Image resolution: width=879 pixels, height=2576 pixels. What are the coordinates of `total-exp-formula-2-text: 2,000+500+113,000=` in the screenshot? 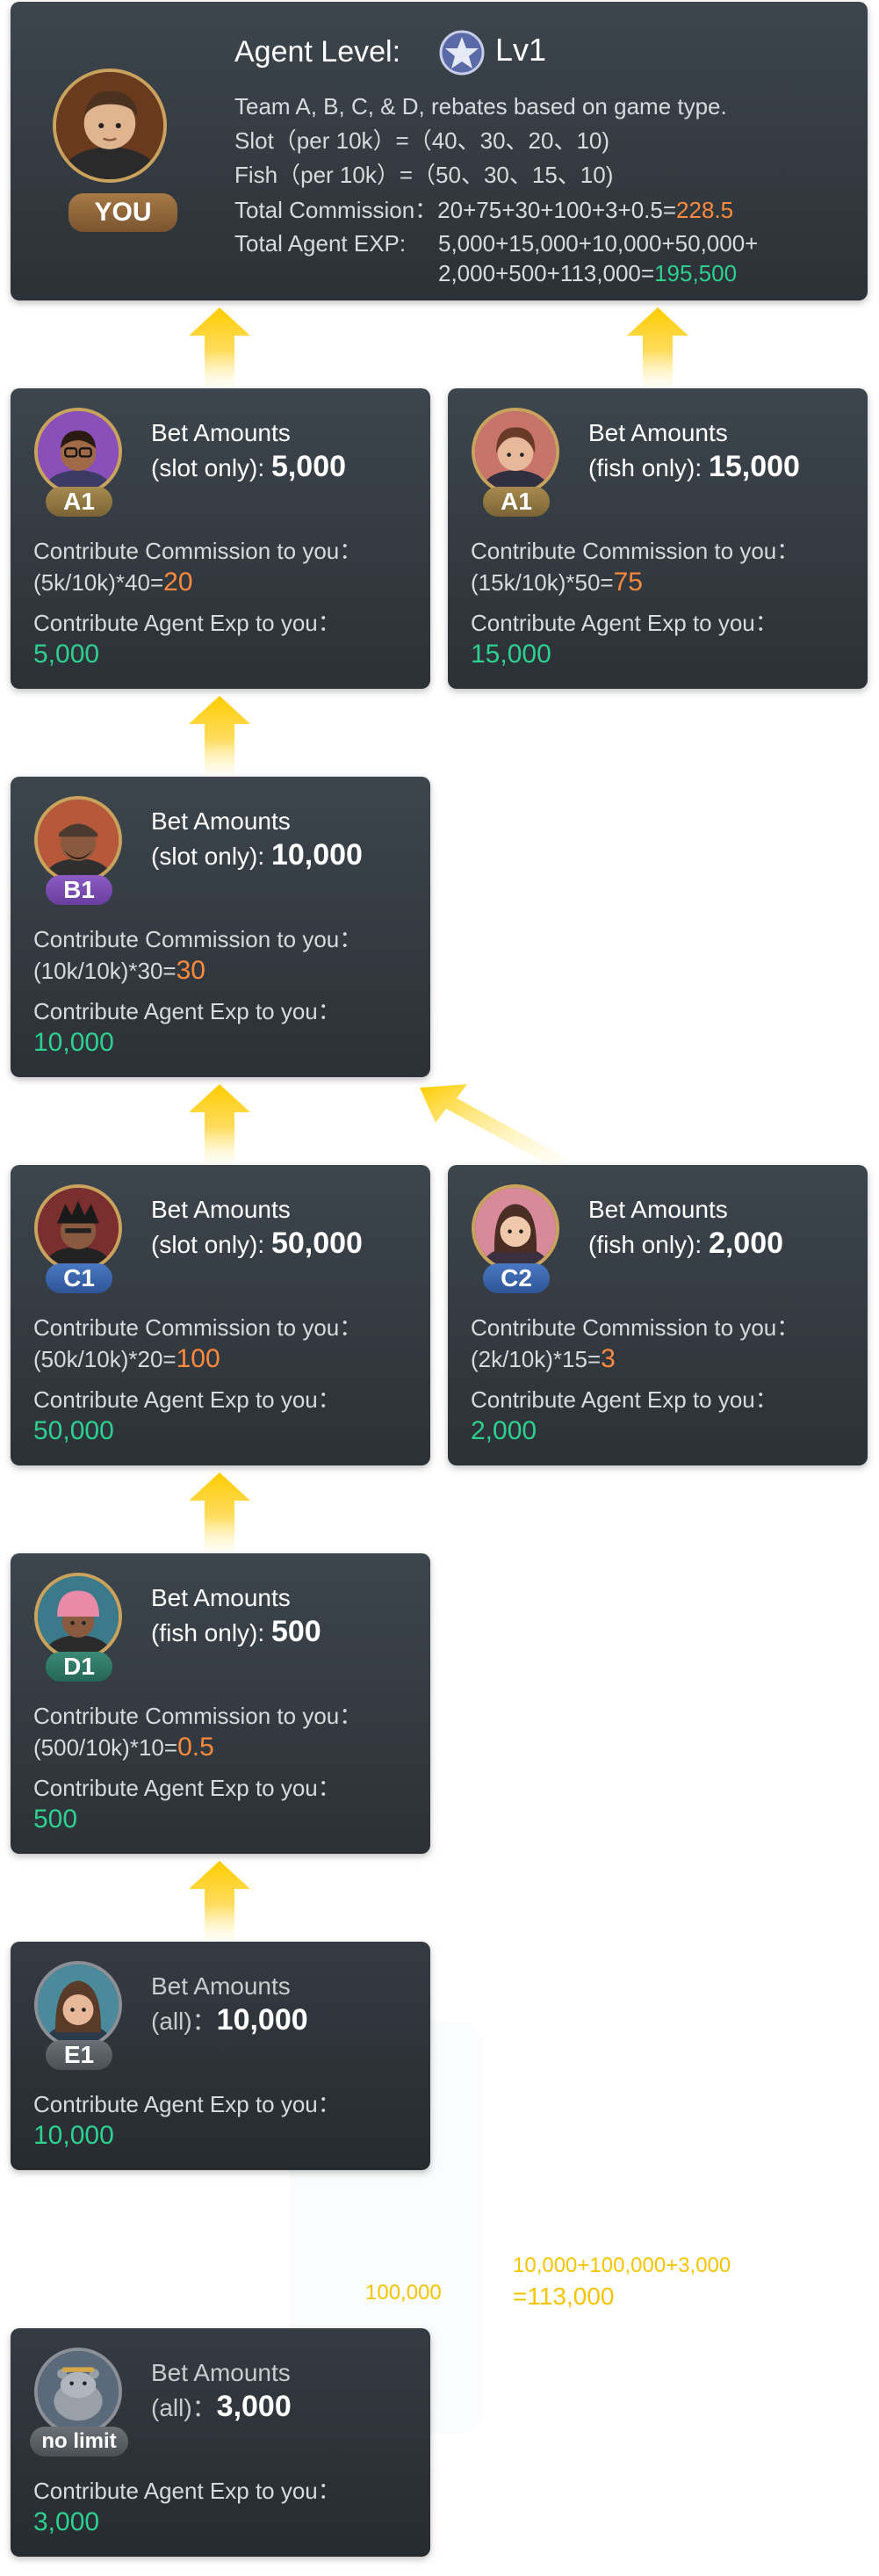 It's located at (546, 273).